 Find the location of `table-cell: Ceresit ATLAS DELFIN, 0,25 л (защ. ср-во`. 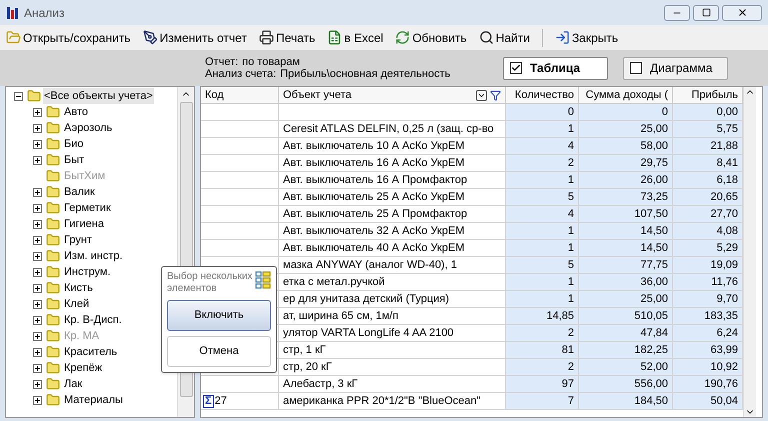

table-cell: Ceresit ATLAS DELFIN, 0,25 л (защ. ср-во is located at coordinates (392, 129).